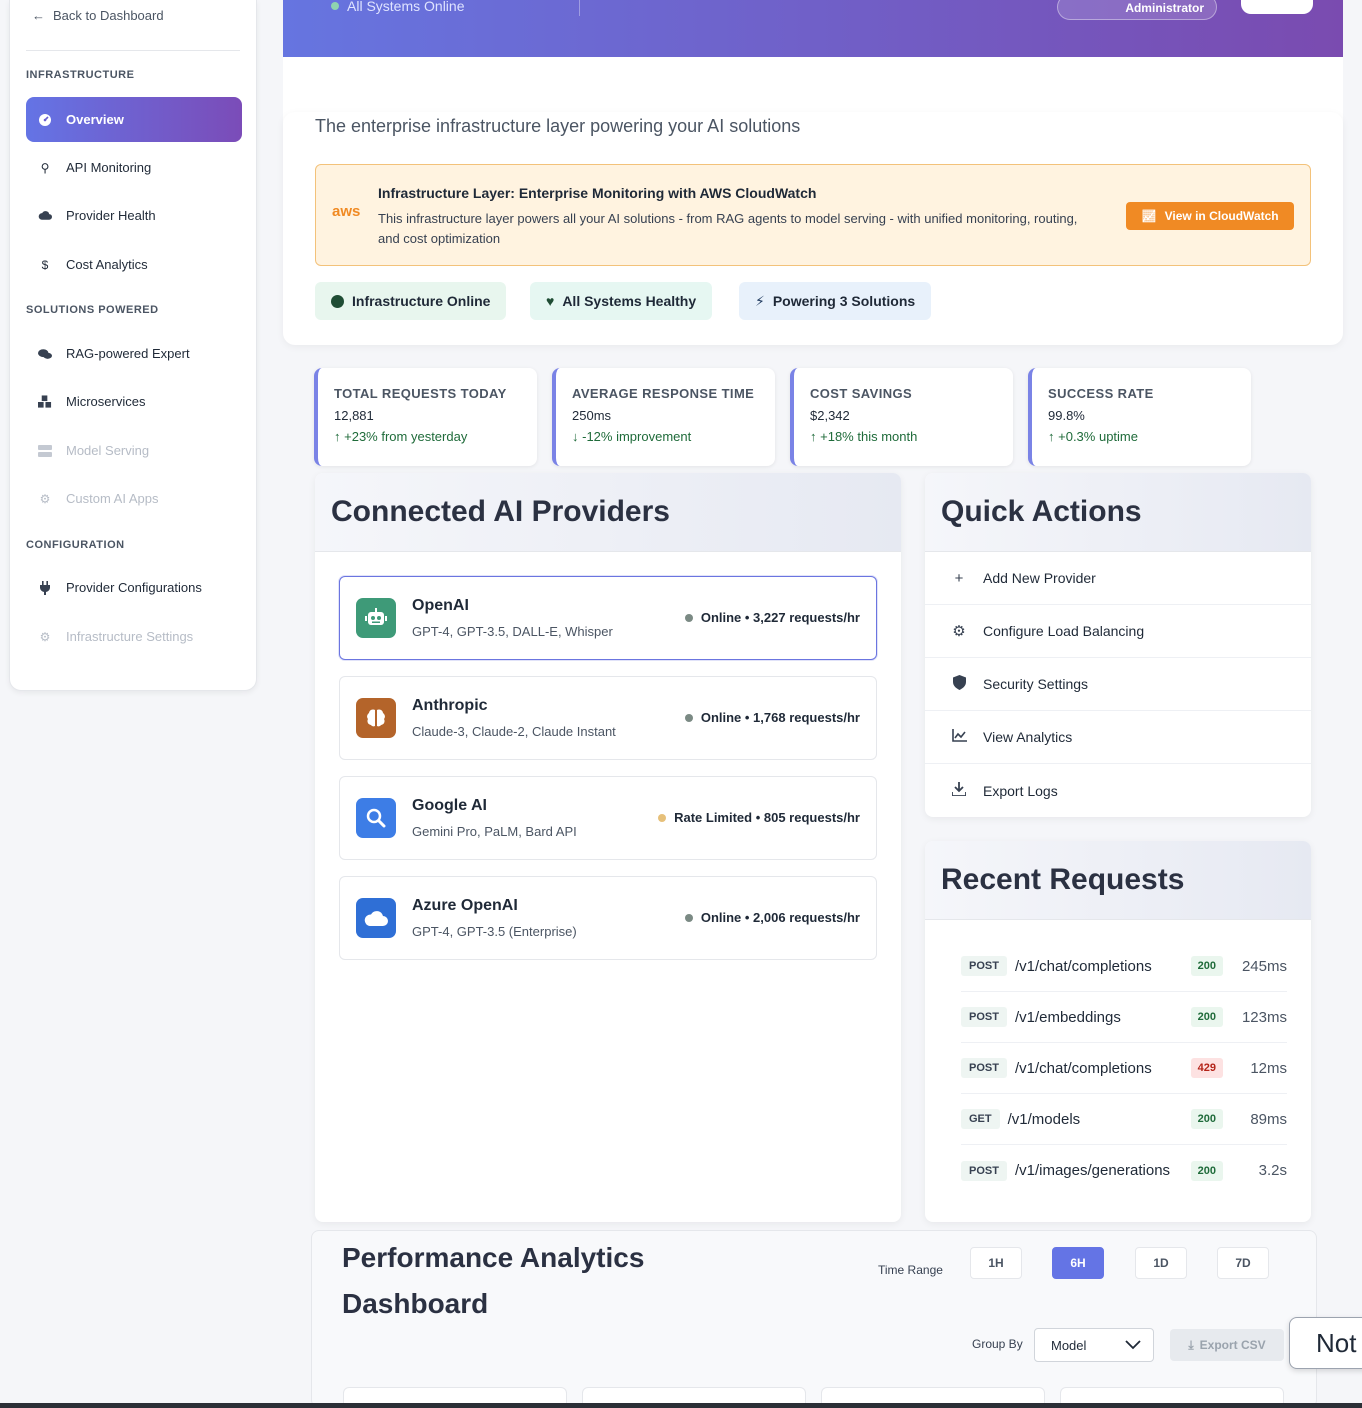 The height and width of the screenshot is (1408, 1362). Describe the element at coordinates (772, 617) in the screenshot. I see `provider-status: Online • 3,227 requests/hr` at that location.